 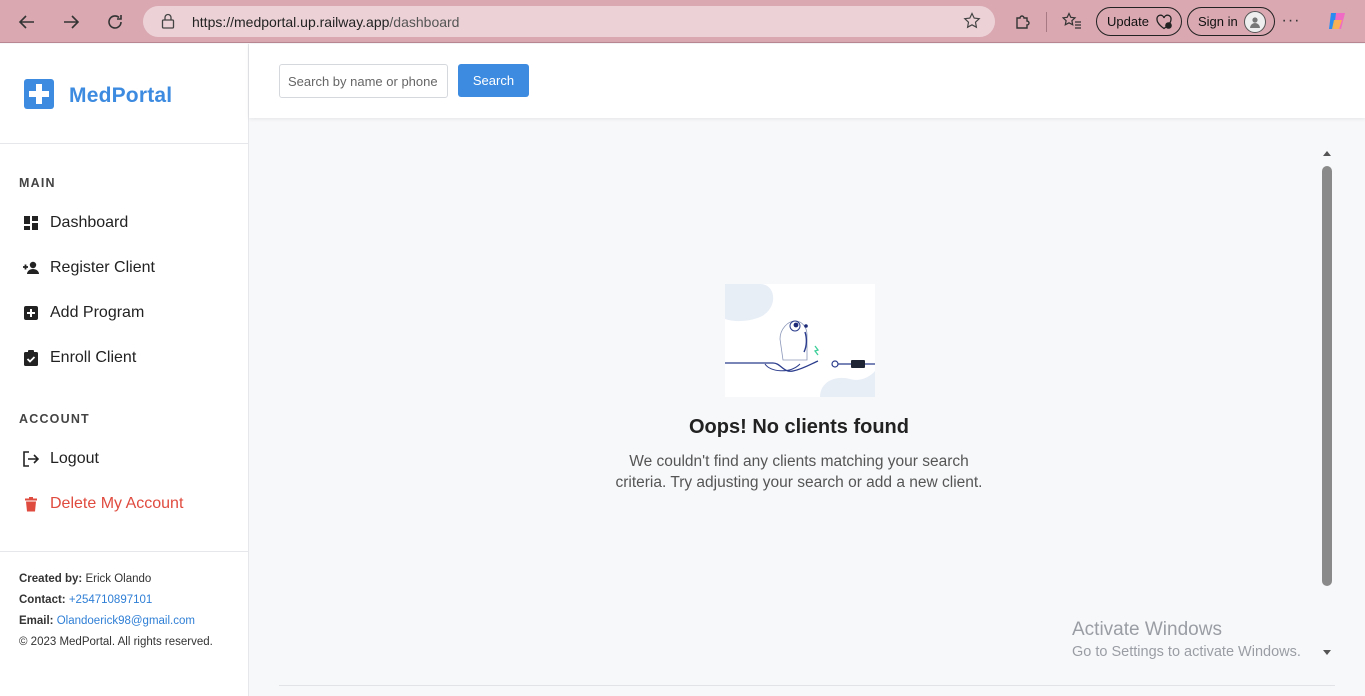 What do you see at coordinates (424, 22) in the screenshot?
I see `url-path: /dashboard` at bounding box center [424, 22].